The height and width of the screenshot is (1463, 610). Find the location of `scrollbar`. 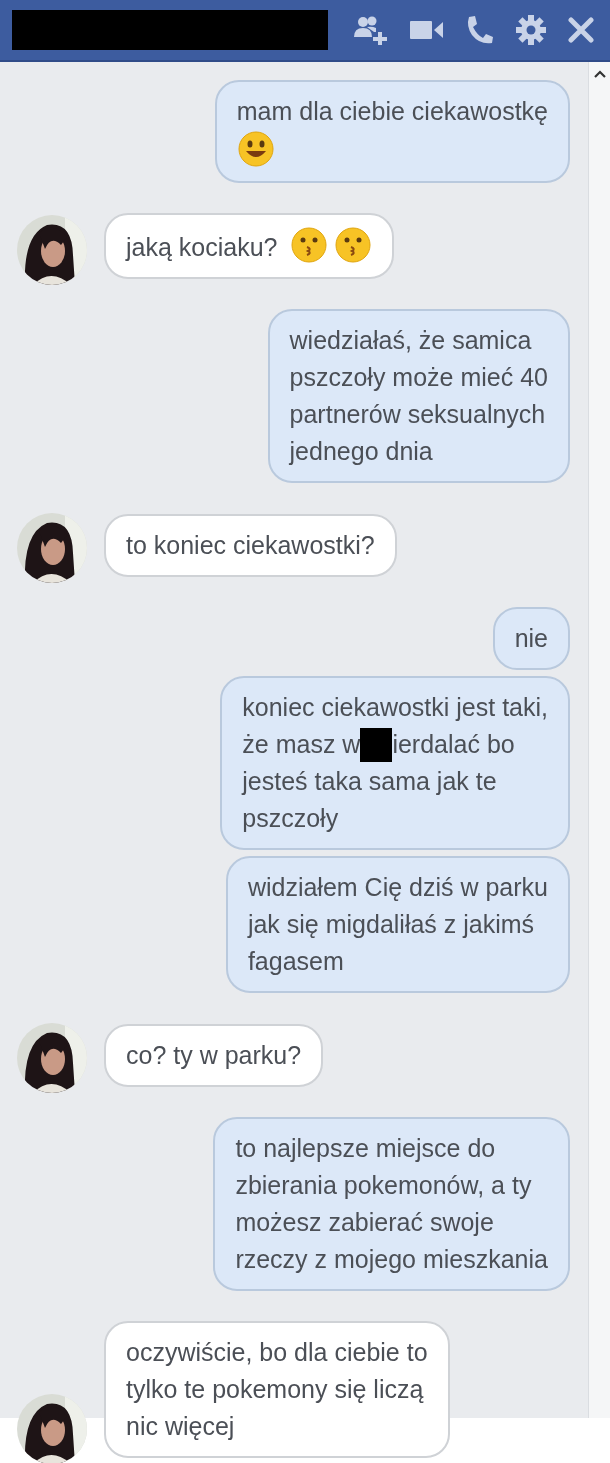

scrollbar is located at coordinates (599, 740).